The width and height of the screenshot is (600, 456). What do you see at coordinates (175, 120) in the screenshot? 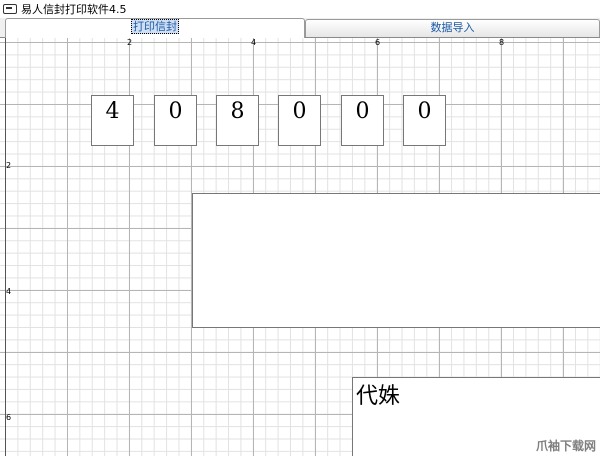
I see `postcode-box-2: 0` at bounding box center [175, 120].